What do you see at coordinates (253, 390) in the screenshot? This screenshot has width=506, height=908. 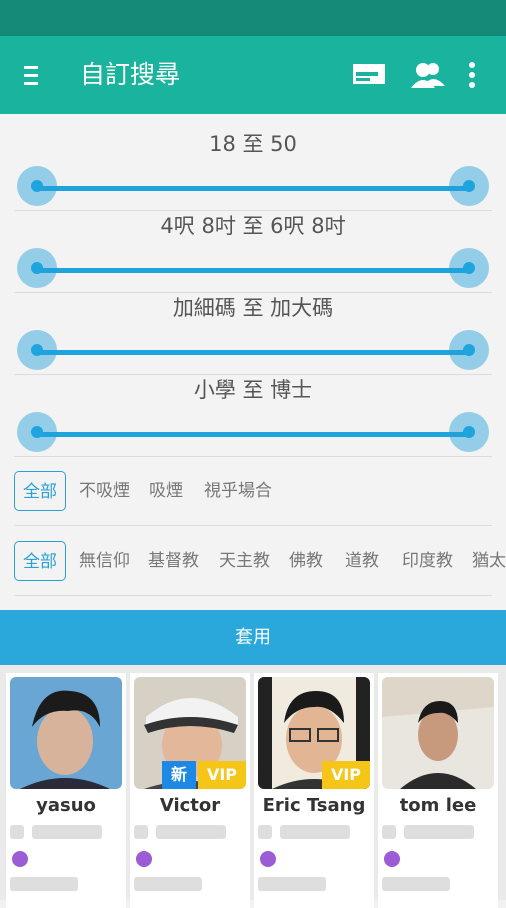 I see `education-range-label: 小學 至 博士` at bounding box center [253, 390].